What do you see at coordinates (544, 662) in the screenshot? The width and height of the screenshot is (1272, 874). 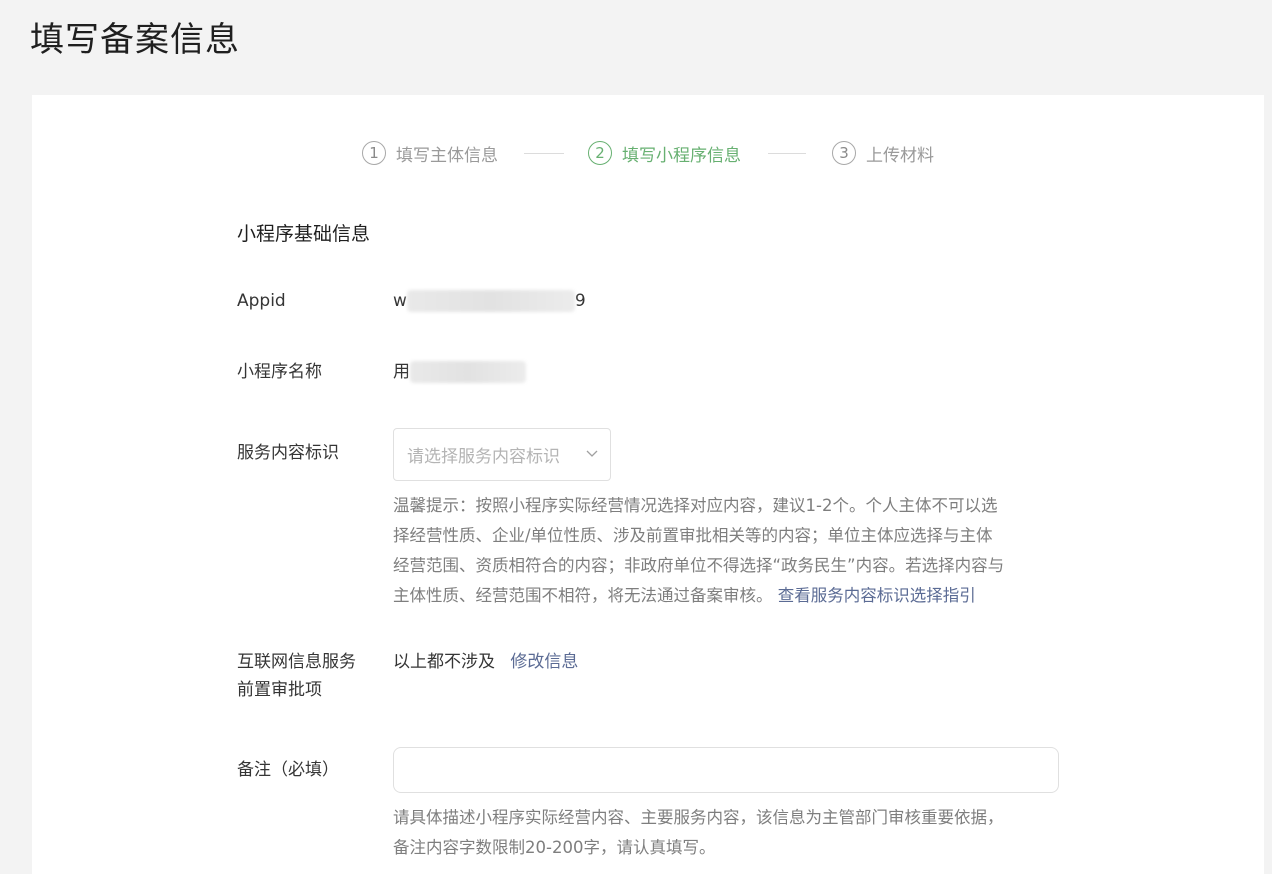 I see `edit-info-link: 修改信息` at bounding box center [544, 662].